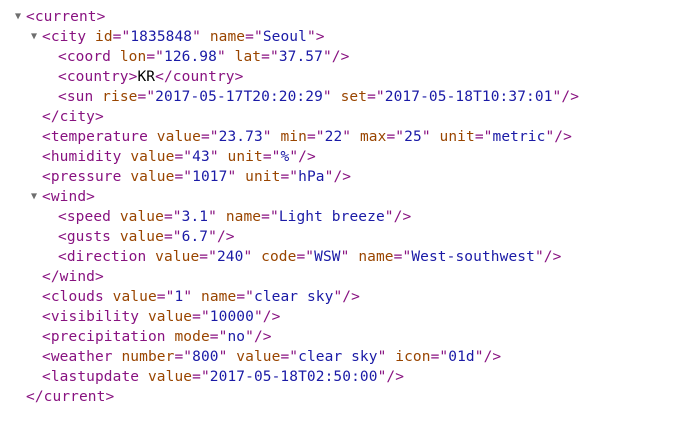 This screenshot has width=700, height=432. Describe the element at coordinates (80, 97) in the screenshot. I see `xml-tag-token: <sun` at that location.